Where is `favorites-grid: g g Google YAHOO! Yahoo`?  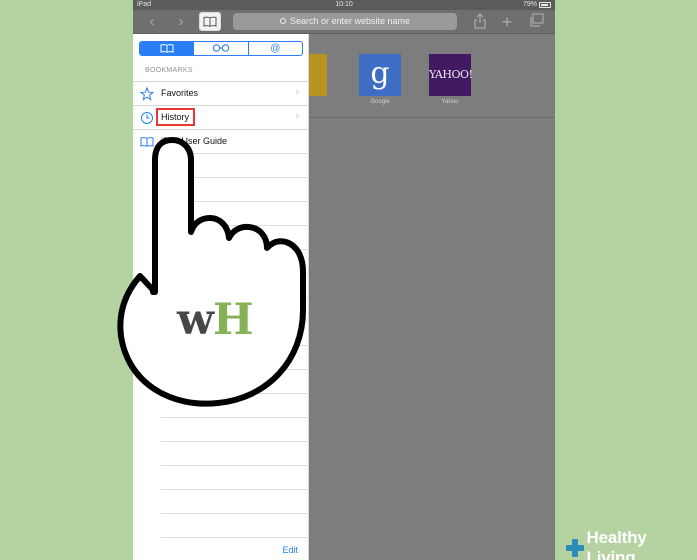
favorites-grid: g g Google YAHOO! Yahoo is located at coordinates (420, 76).